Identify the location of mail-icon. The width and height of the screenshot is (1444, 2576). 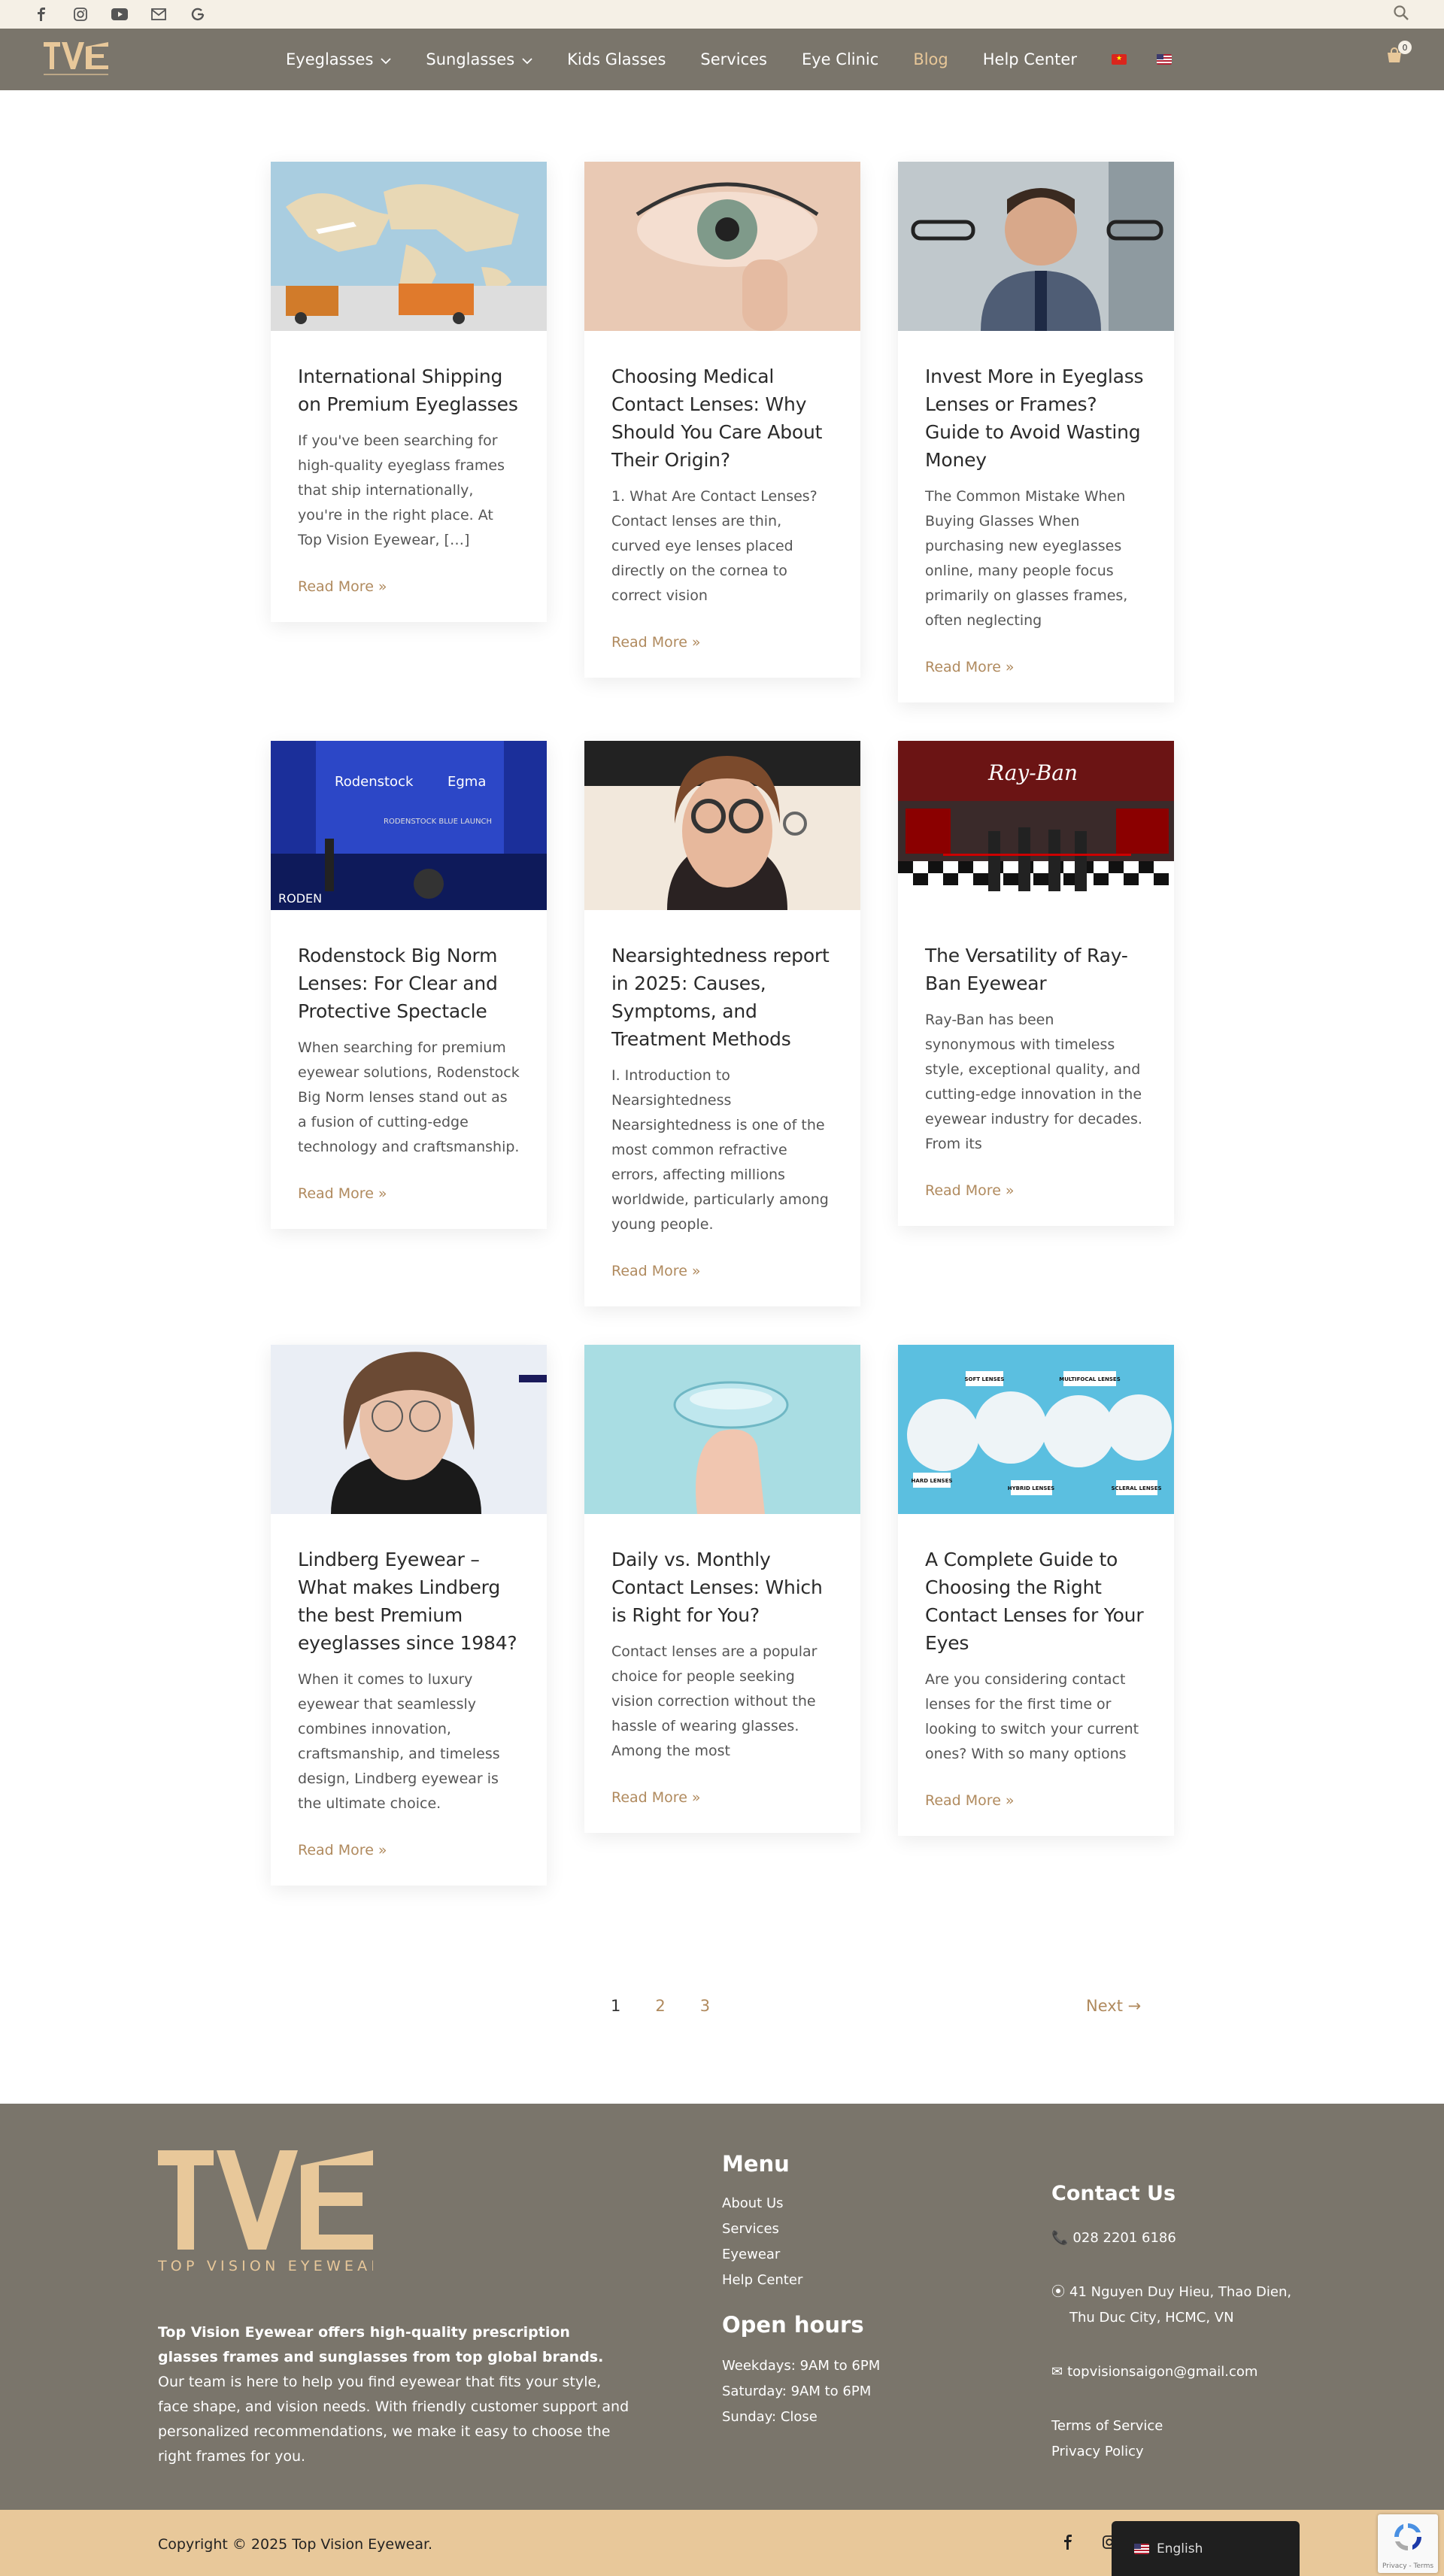
(158, 14).